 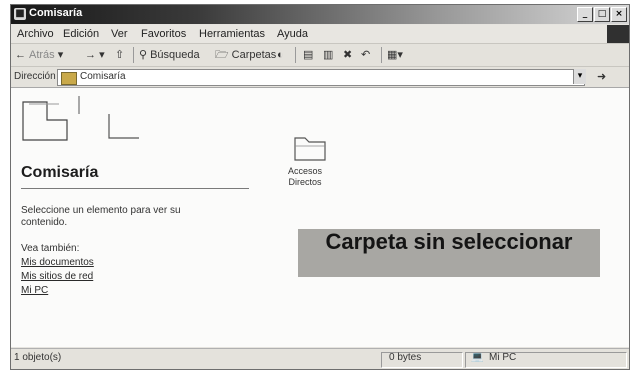 I want to click on move-to-button: ▤, so click(x=308, y=55).